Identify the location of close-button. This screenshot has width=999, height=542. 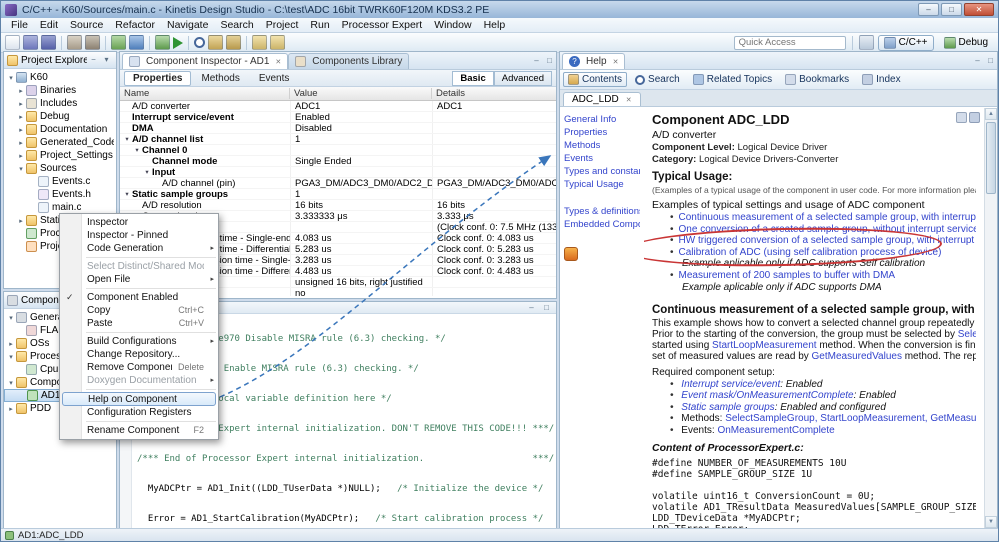
(979, 9).